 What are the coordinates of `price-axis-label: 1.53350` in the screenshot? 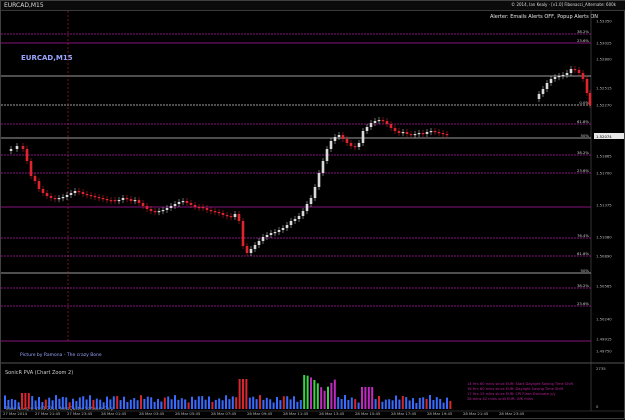 It's located at (604, 21).